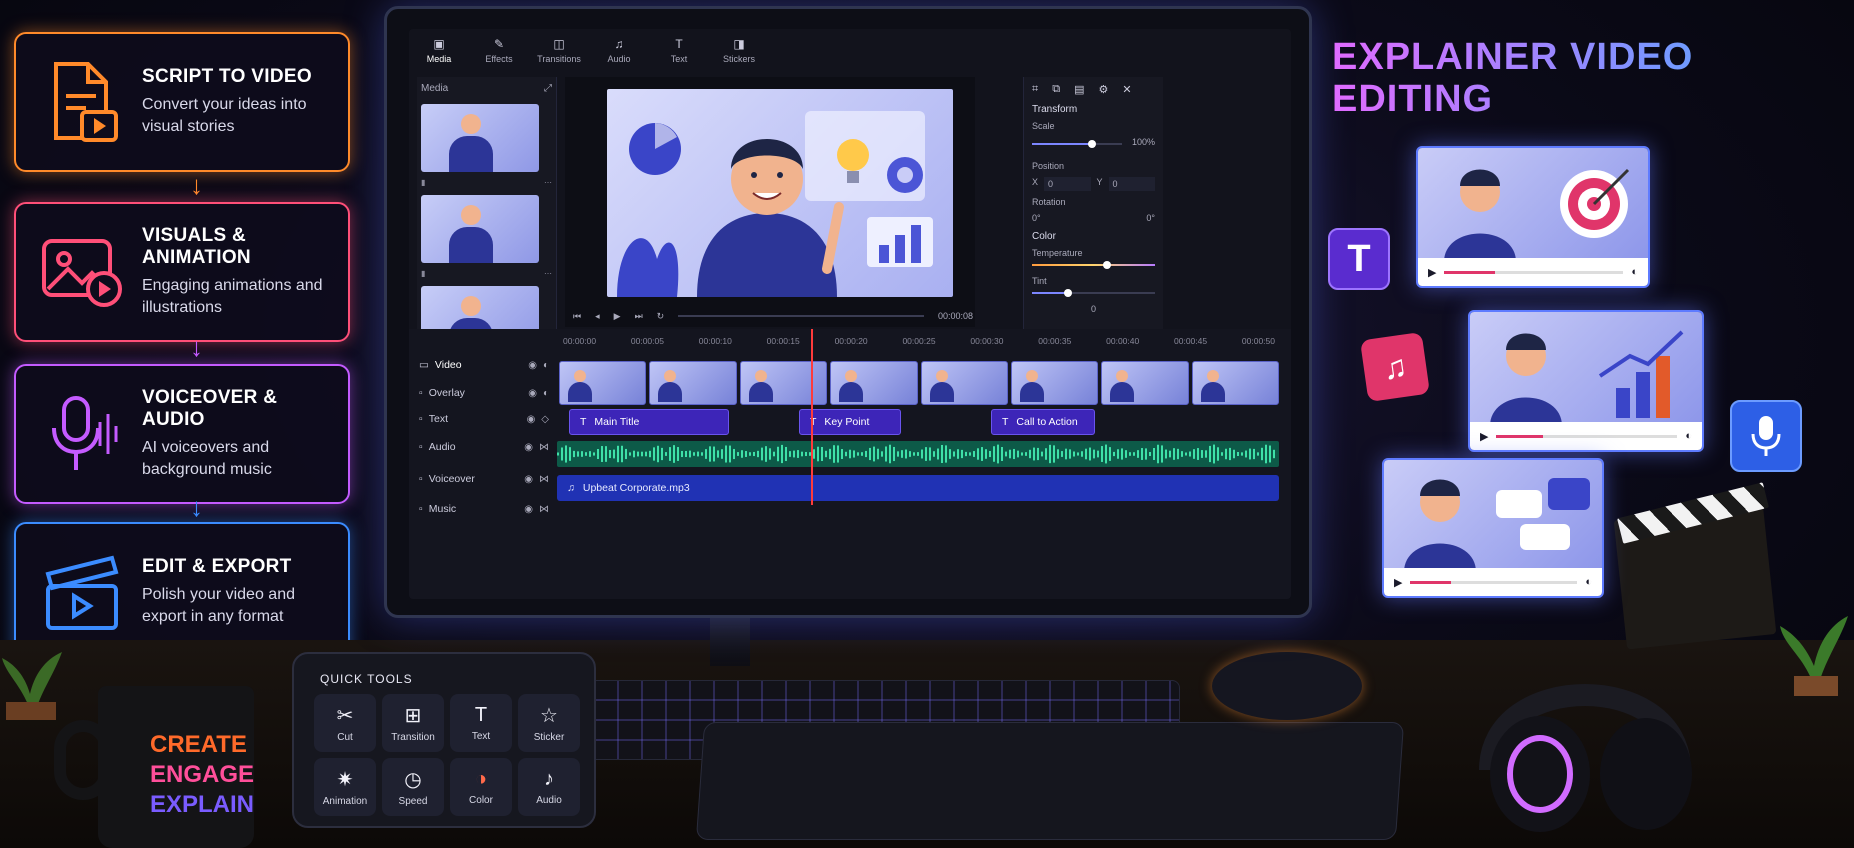 The height and width of the screenshot is (848, 1854). I want to click on stickers-icon: ◨, so click(739, 44).